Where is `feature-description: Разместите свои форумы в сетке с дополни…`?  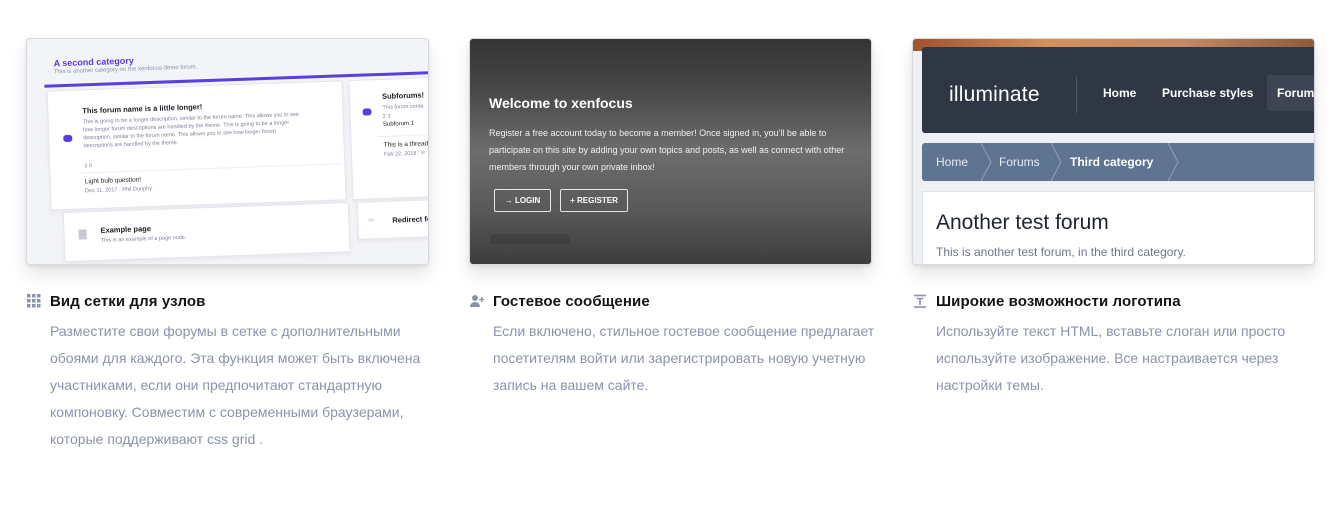
feature-description: Разместите свои форумы в сетке с дополни… is located at coordinates (235, 385).